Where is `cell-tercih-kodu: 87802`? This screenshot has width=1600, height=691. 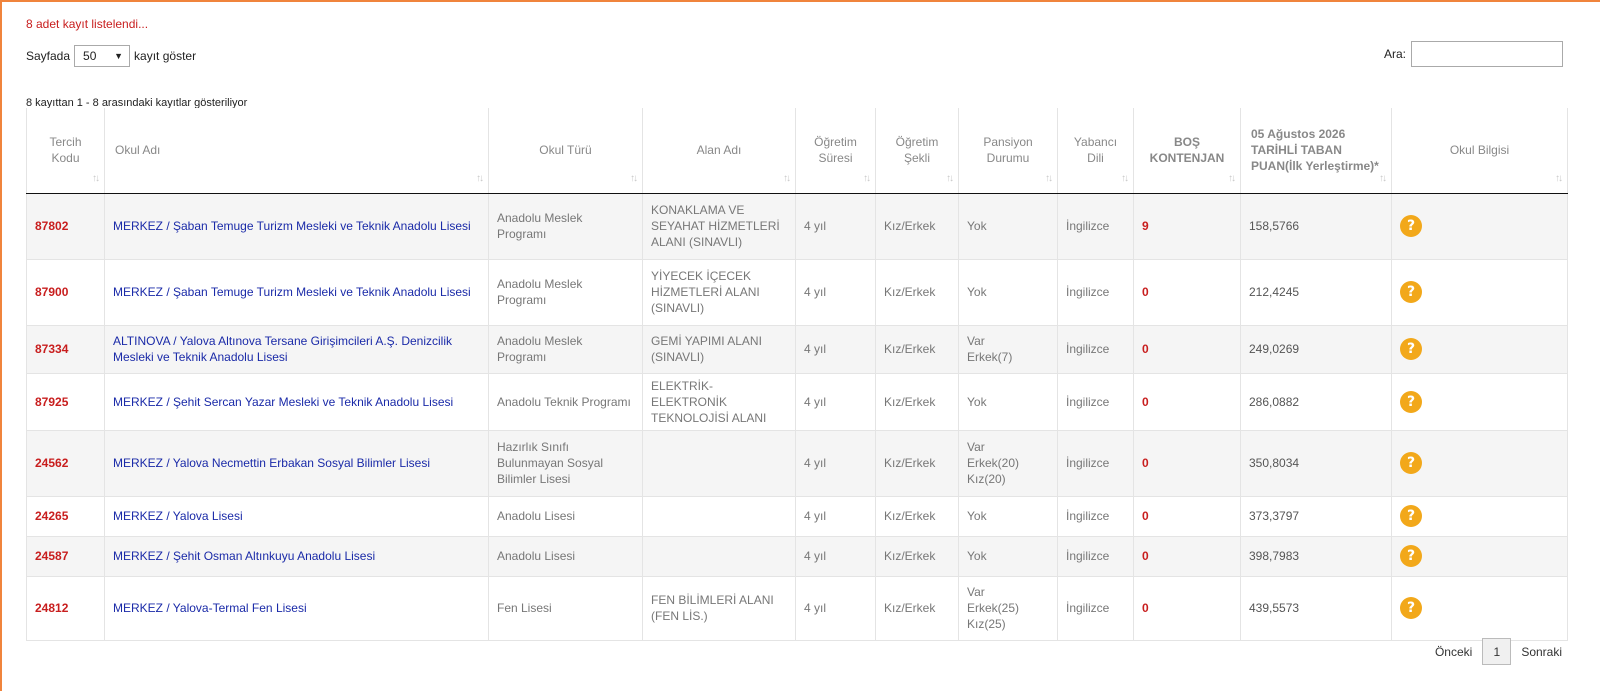 cell-tercih-kodu: 87802 is located at coordinates (65, 226).